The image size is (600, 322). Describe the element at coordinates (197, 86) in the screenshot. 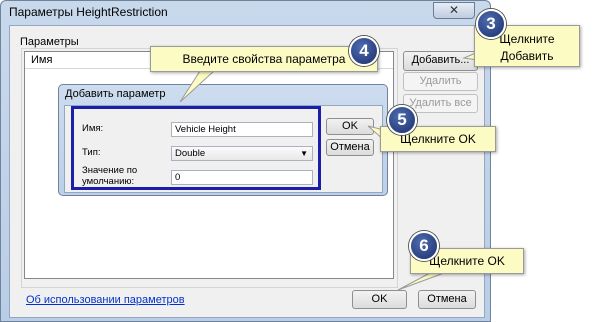

I see `pointer-step4` at that location.